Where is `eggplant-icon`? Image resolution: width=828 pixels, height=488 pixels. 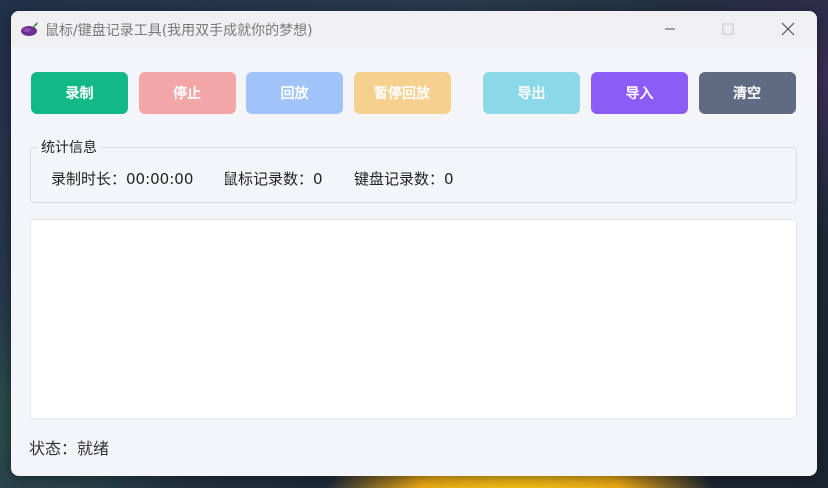
eggplant-icon is located at coordinates (29, 29).